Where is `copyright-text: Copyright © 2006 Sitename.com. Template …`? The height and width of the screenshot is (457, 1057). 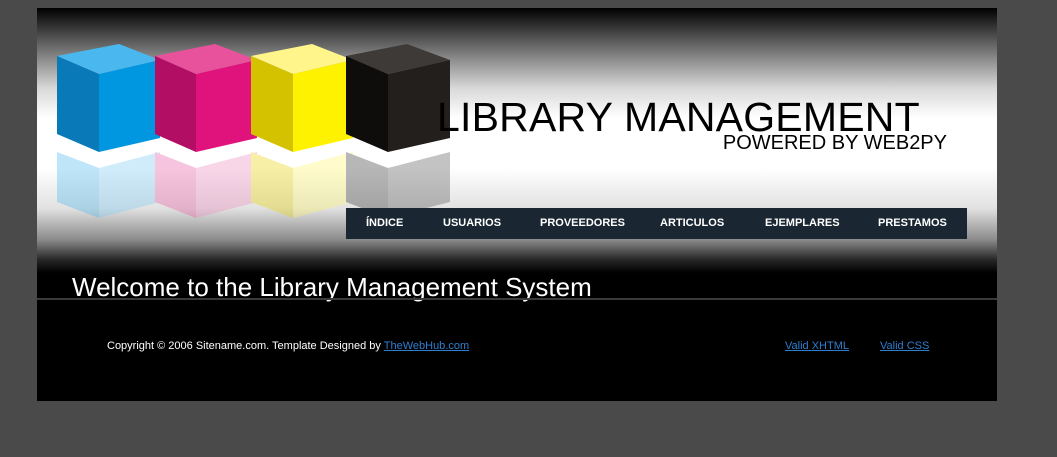
copyright-text: Copyright © 2006 Sitename.com. Template … is located at coordinates (244, 346).